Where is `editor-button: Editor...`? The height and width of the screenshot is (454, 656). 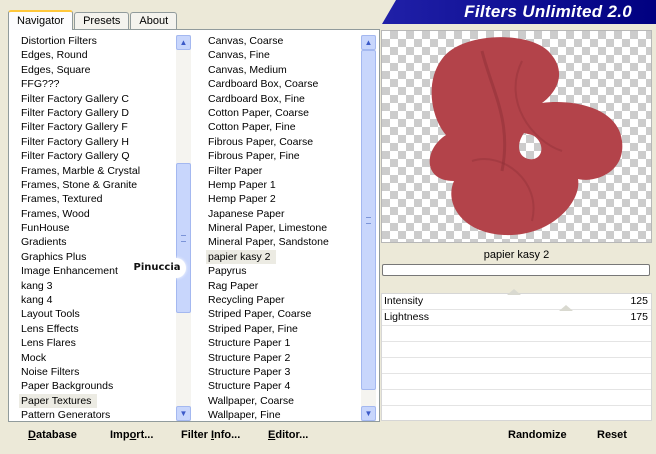 editor-button: Editor... is located at coordinates (288, 435).